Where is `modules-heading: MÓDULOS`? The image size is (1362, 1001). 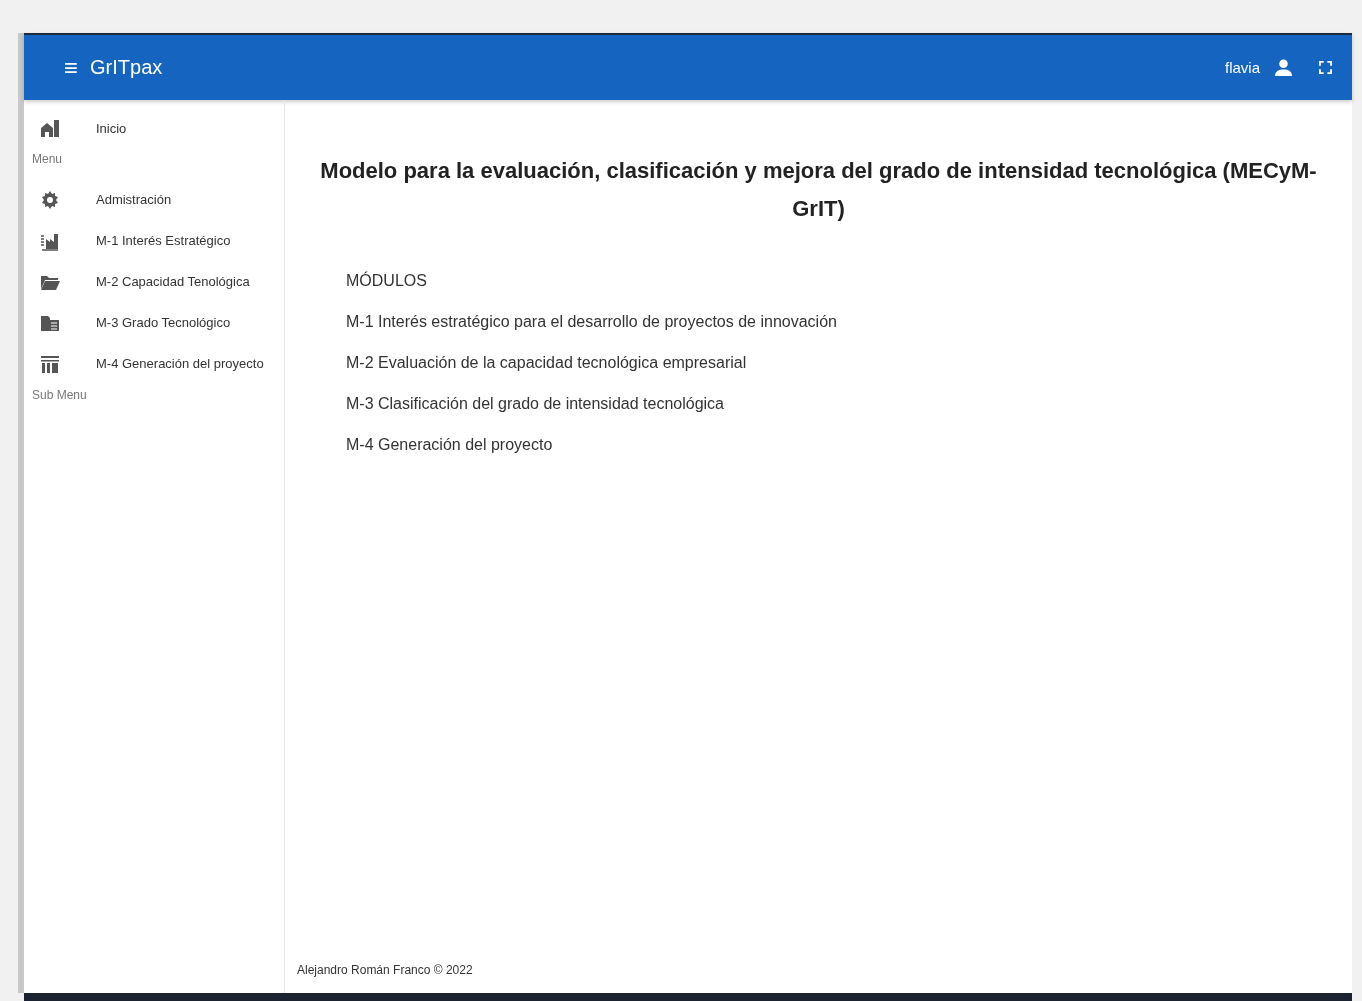 modules-heading: MÓDULOS is located at coordinates (387, 281).